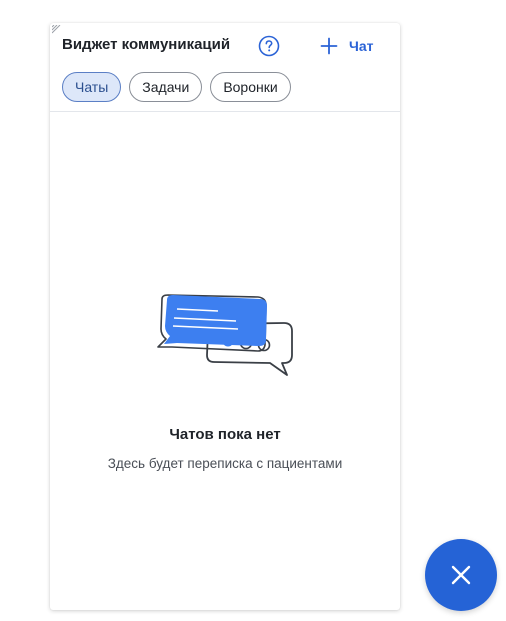 This screenshot has height=621, width=506. I want to click on widget-tabs: Чаты Задачи Воронки, so click(176, 87).